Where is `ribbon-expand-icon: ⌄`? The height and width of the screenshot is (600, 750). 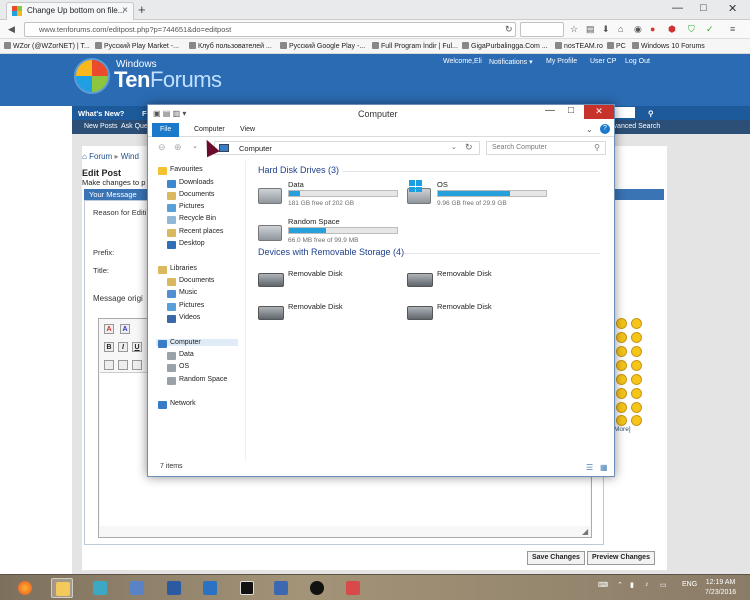 ribbon-expand-icon: ⌄ is located at coordinates (589, 129).